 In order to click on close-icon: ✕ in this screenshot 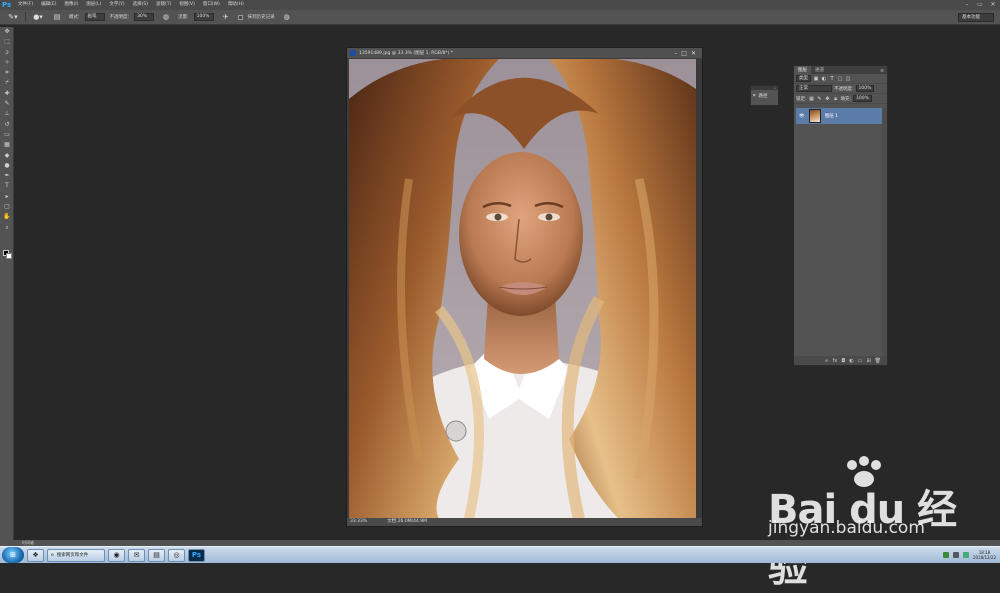, I will do `click(993, 5)`.